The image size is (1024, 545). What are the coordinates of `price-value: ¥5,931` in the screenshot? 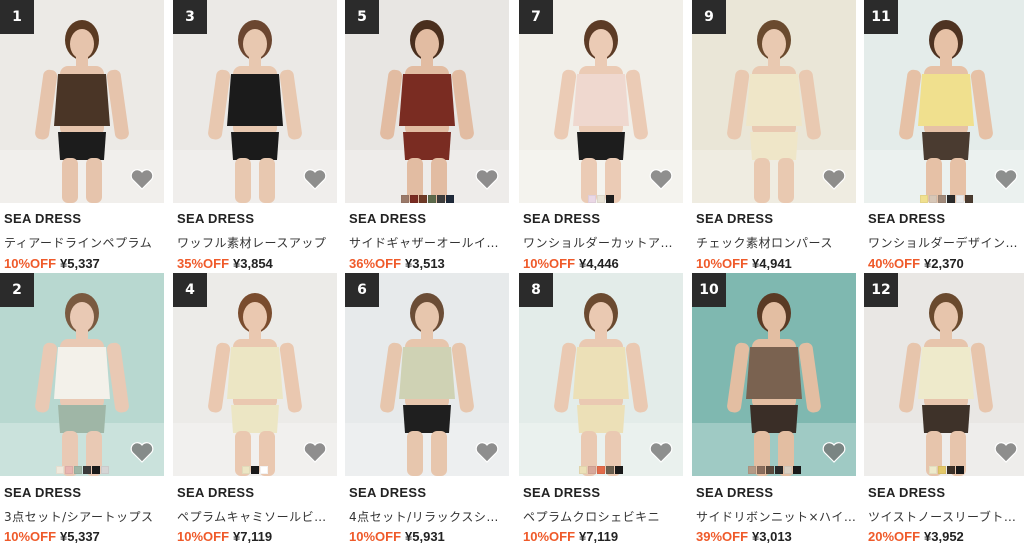 It's located at (425, 536).